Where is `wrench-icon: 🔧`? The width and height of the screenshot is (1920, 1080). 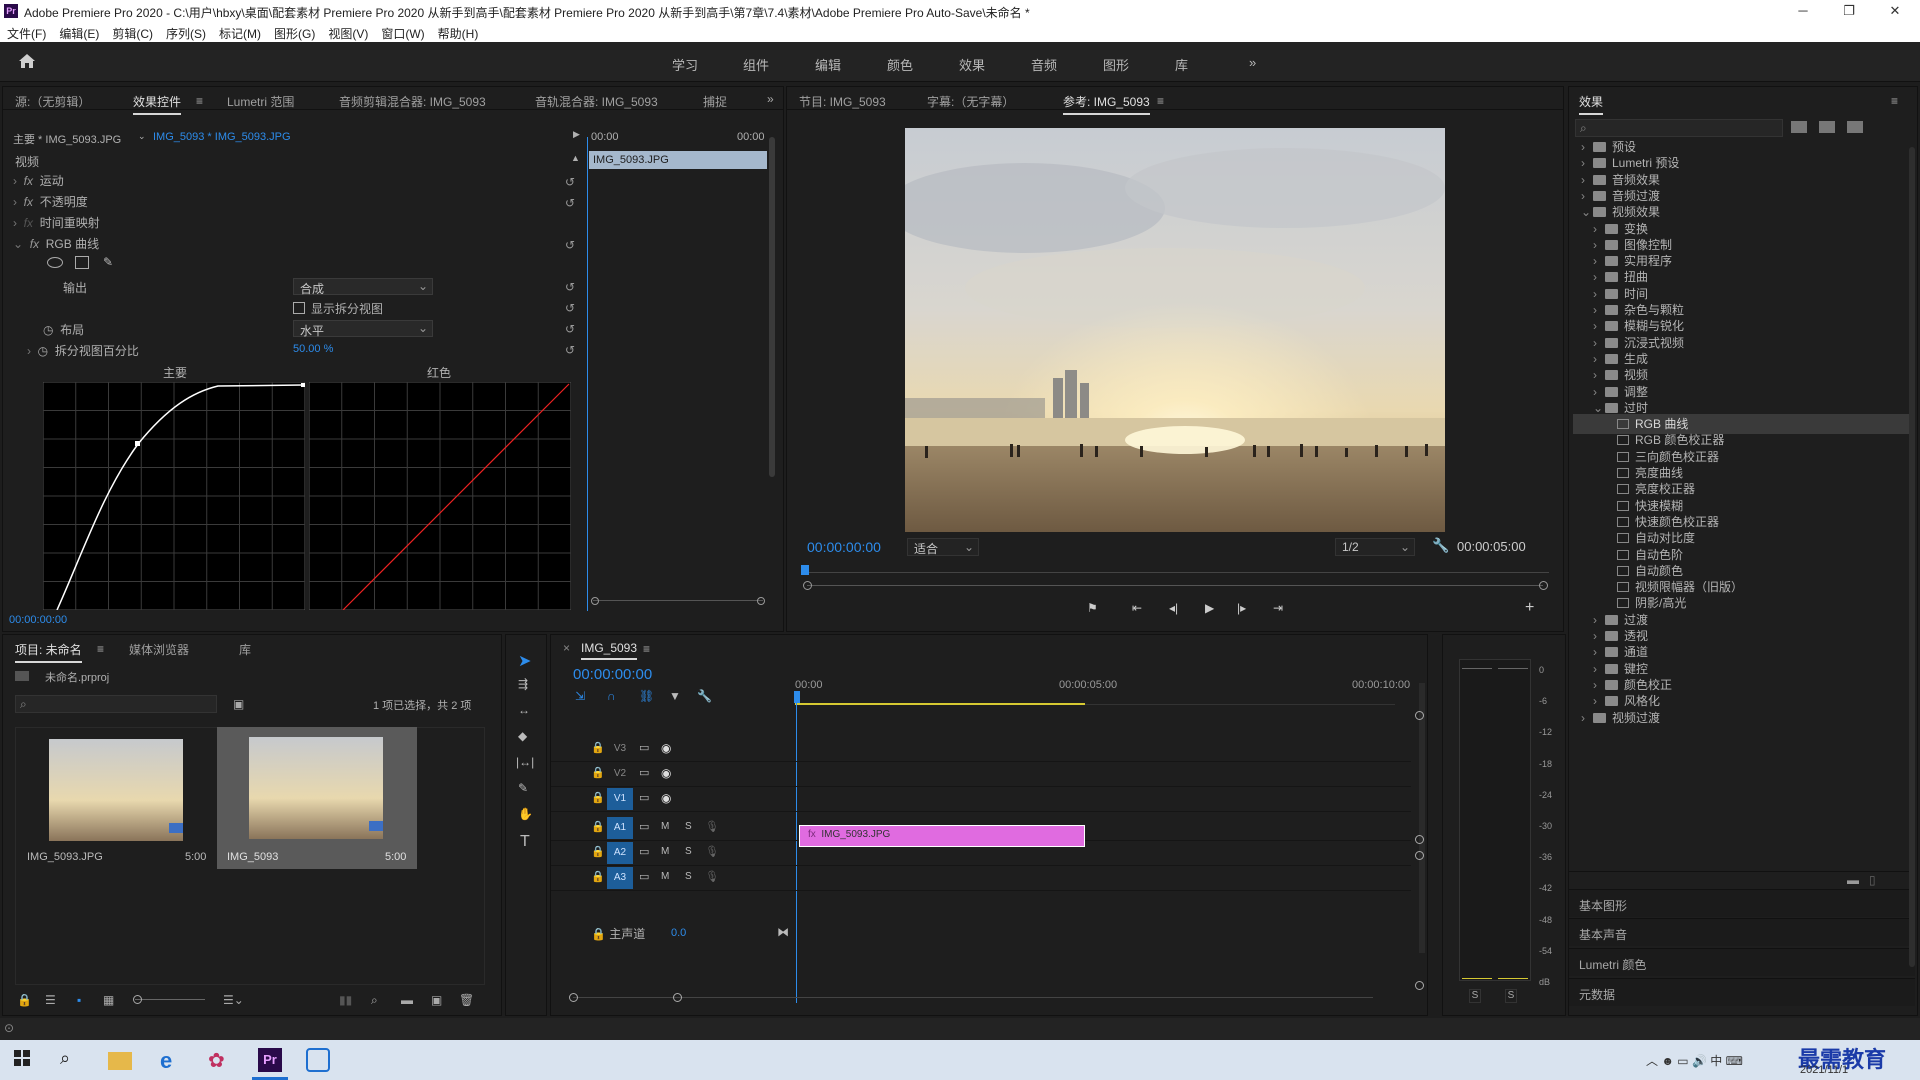
wrench-icon: 🔧 is located at coordinates (1440, 545).